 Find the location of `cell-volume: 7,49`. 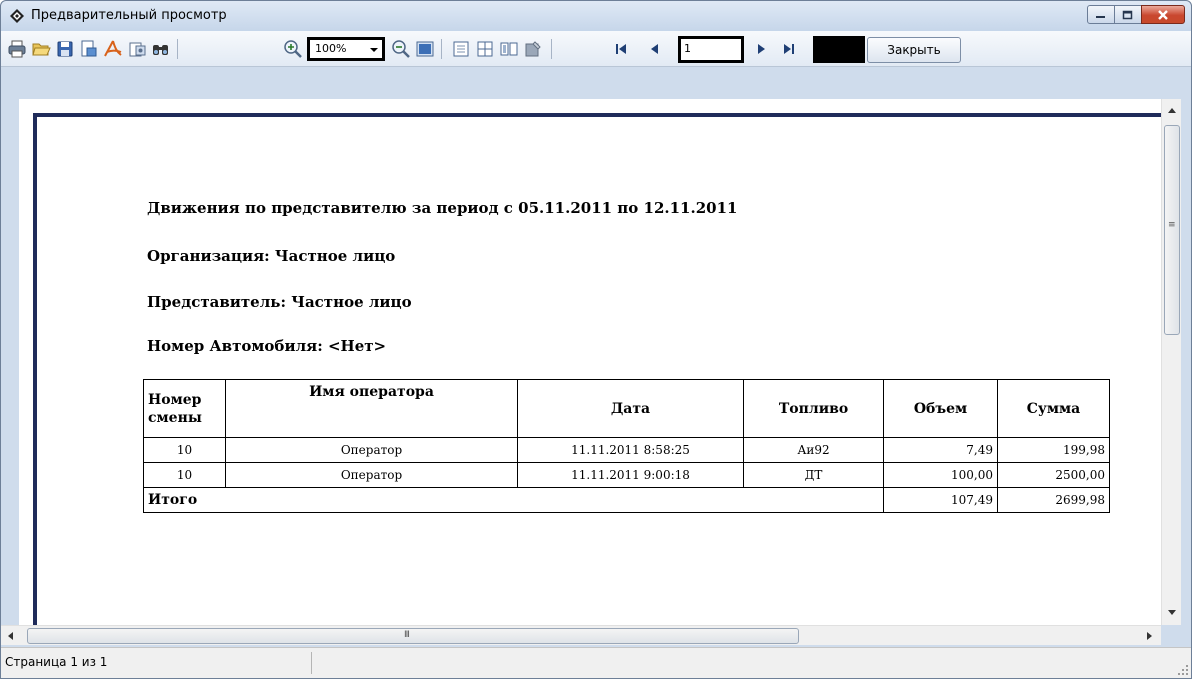

cell-volume: 7,49 is located at coordinates (940, 450).